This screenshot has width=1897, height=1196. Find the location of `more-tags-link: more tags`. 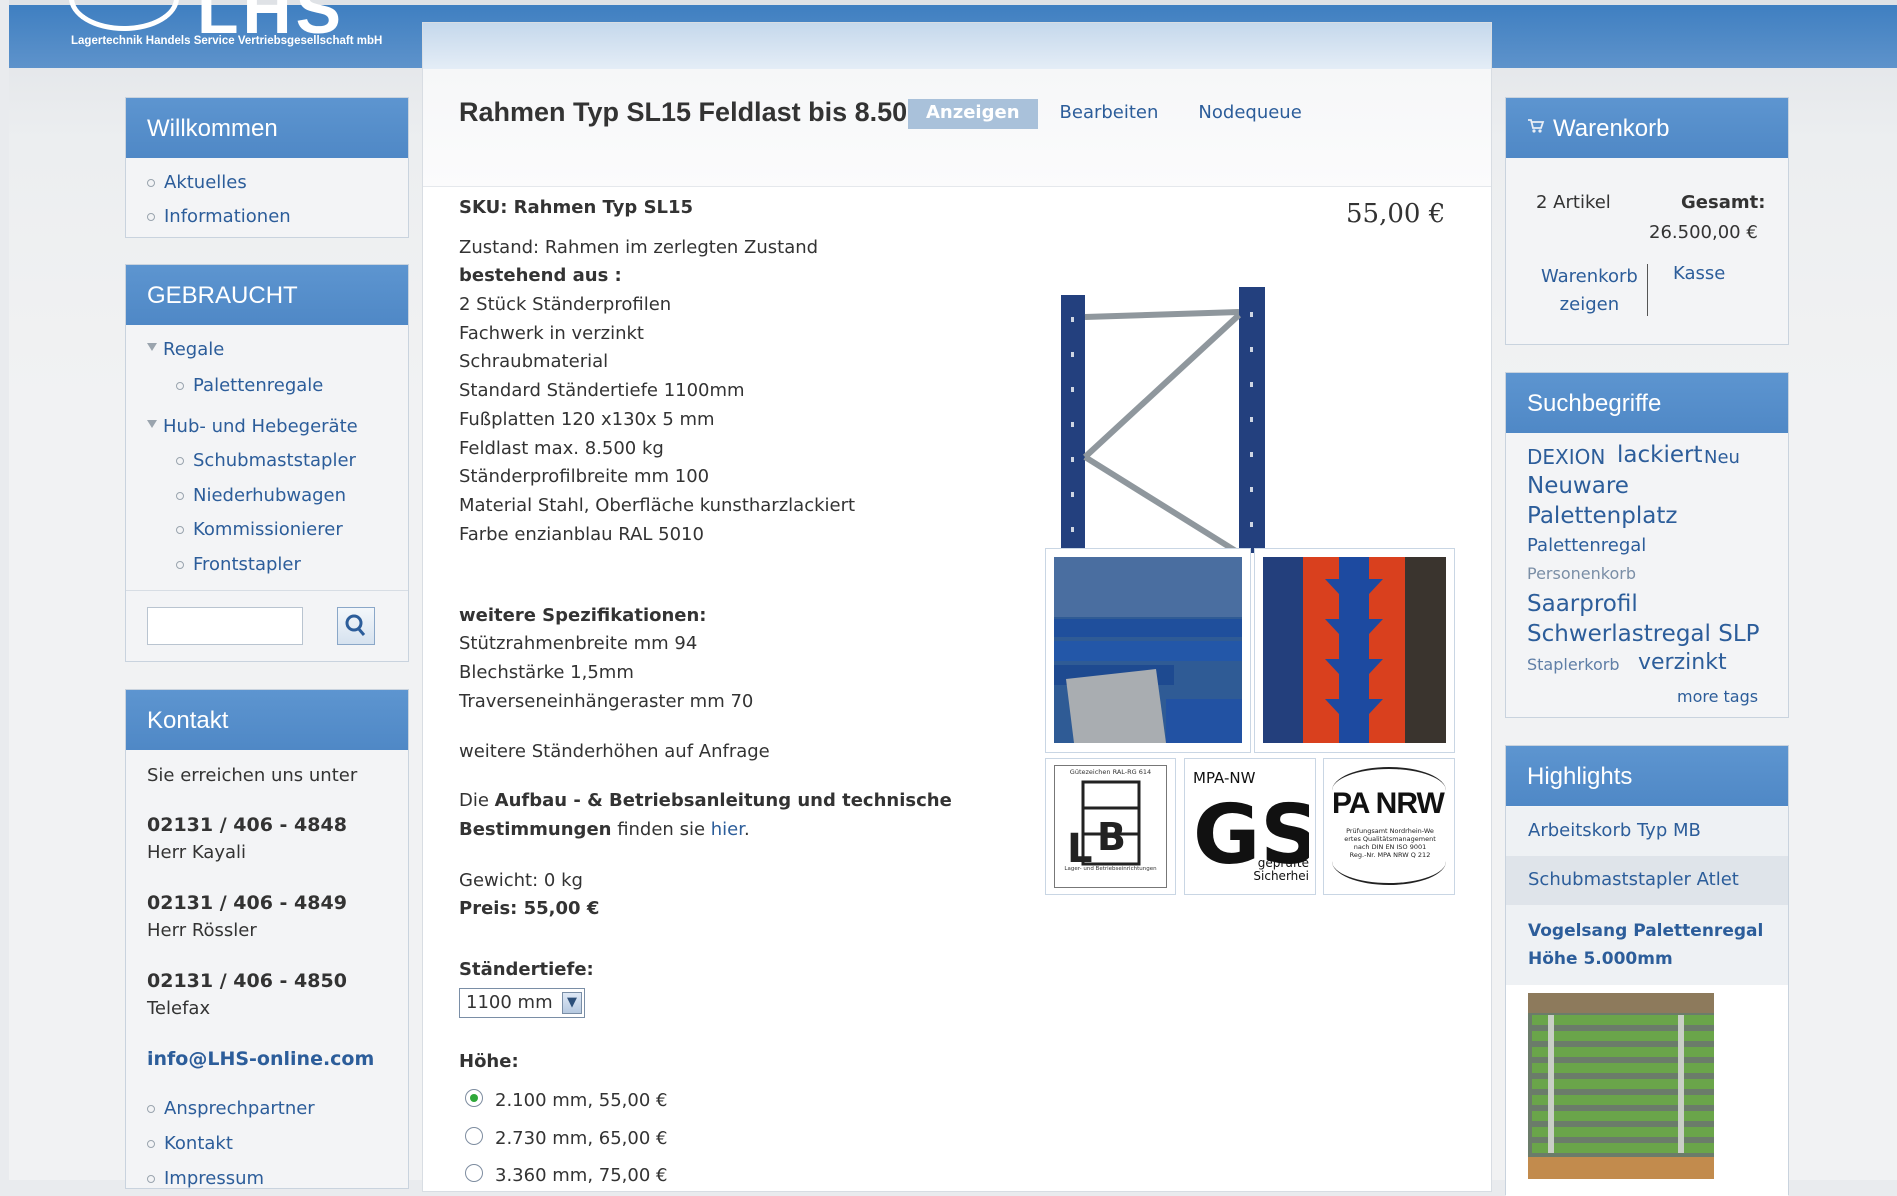

more-tags-link: more tags is located at coordinates (1717, 696).